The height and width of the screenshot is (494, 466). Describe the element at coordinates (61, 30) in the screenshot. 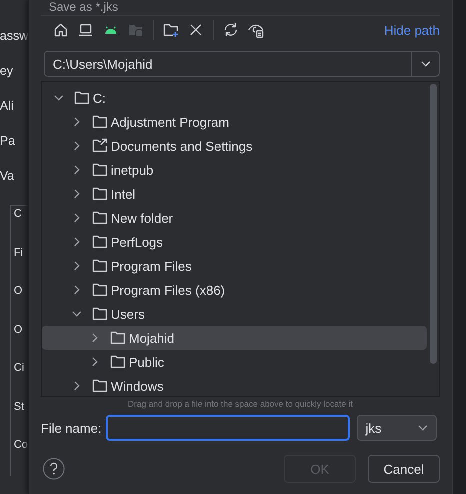

I see `home-icon` at that location.